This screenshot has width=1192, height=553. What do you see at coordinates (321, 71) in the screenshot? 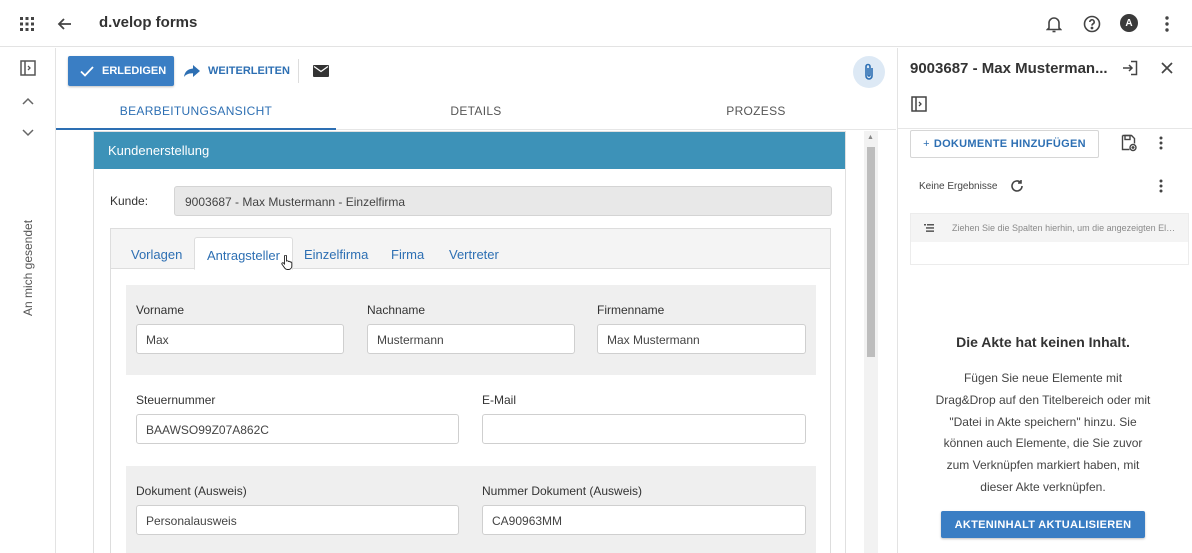
I see `mail-icon` at bounding box center [321, 71].